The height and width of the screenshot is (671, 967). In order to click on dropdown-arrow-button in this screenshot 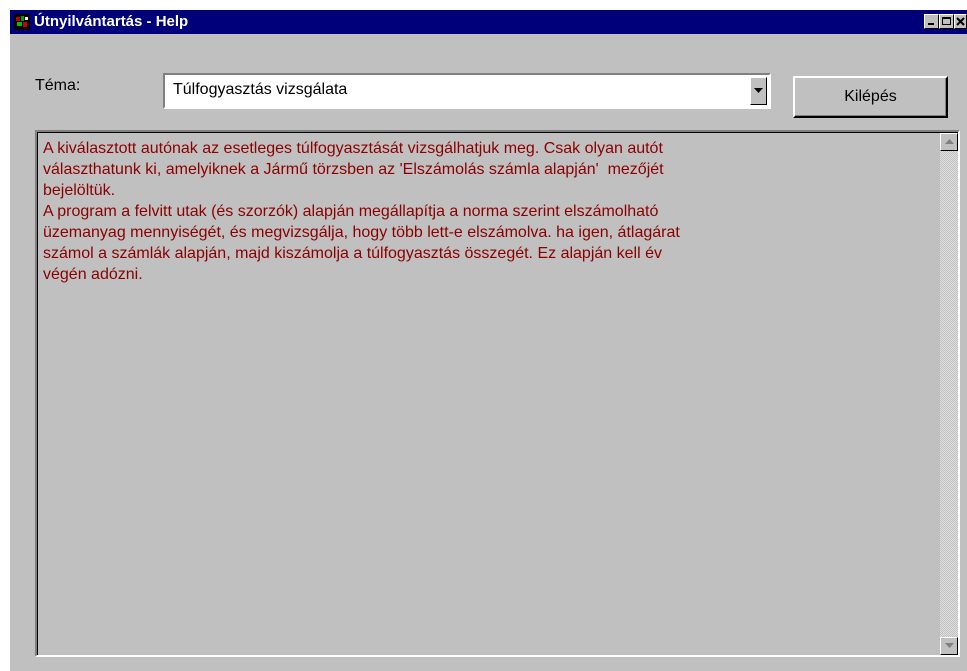, I will do `click(758, 91)`.